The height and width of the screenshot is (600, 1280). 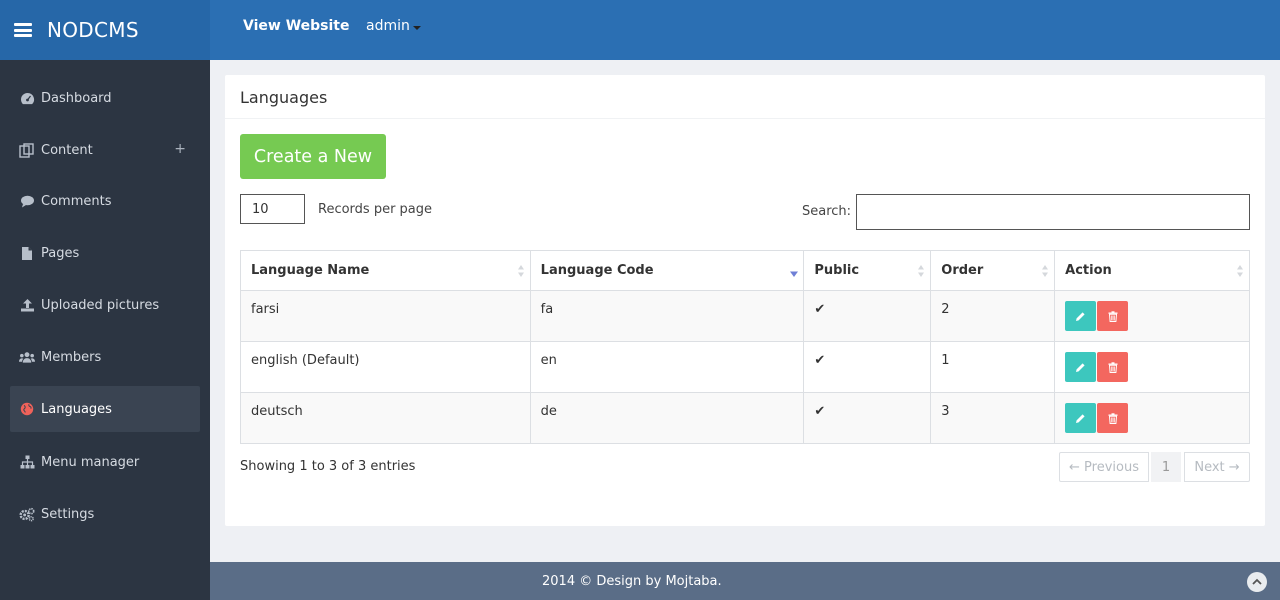 What do you see at coordinates (993, 270) in the screenshot?
I see `column-header-order: Order` at bounding box center [993, 270].